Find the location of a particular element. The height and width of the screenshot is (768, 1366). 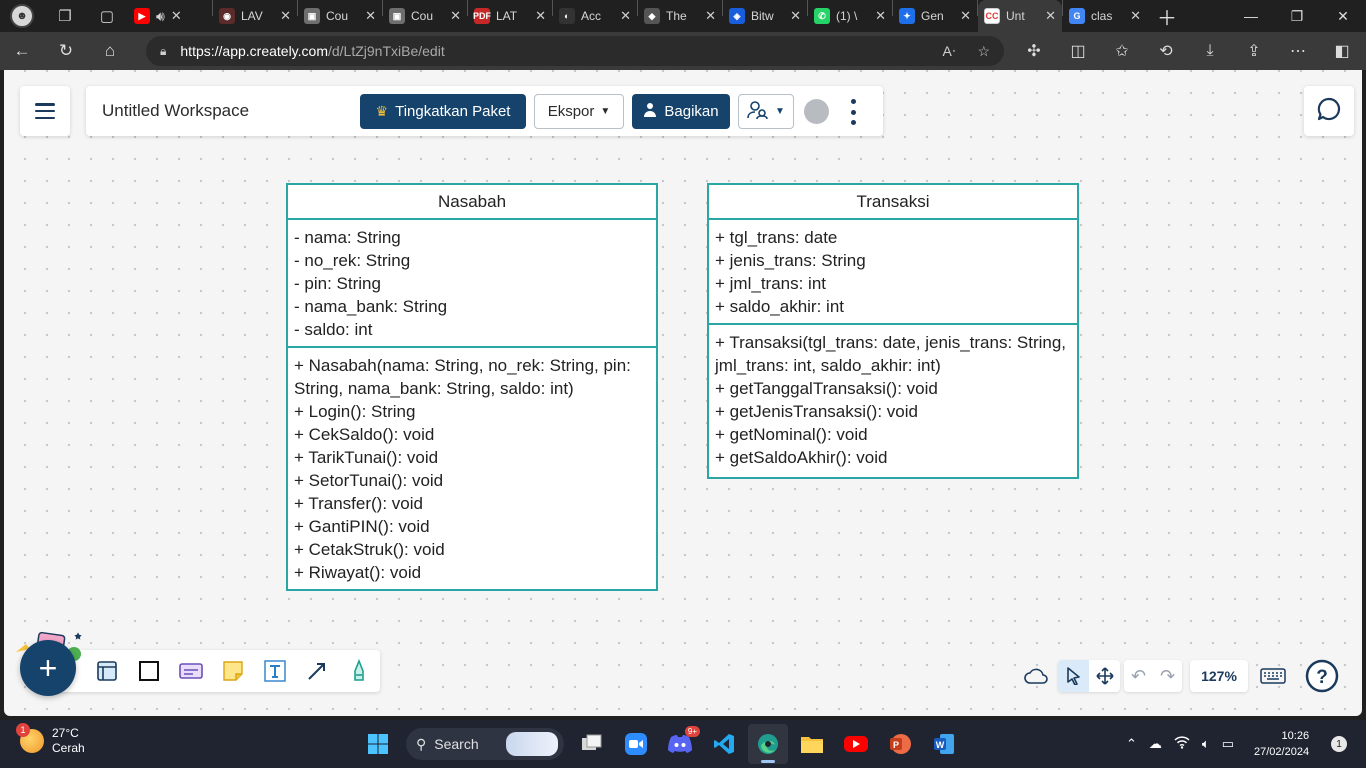

upgrade-button: ♛ Tingkatkan Paket is located at coordinates (443, 111).